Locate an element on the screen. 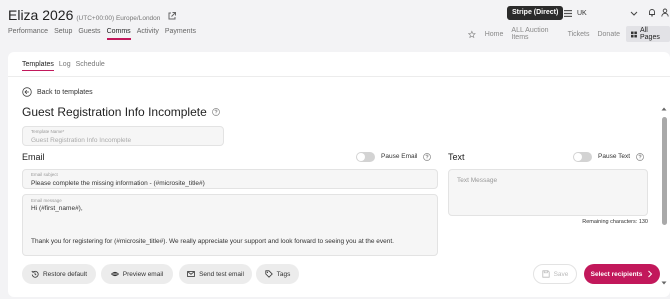  country-select: UK is located at coordinates (603, 13).